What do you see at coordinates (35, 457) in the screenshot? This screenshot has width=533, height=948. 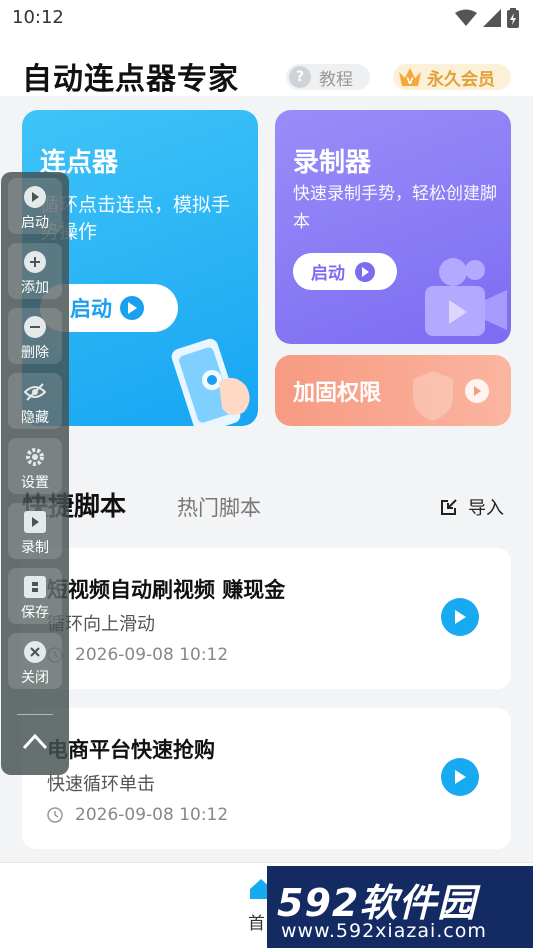 I see `gear-icon` at bounding box center [35, 457].